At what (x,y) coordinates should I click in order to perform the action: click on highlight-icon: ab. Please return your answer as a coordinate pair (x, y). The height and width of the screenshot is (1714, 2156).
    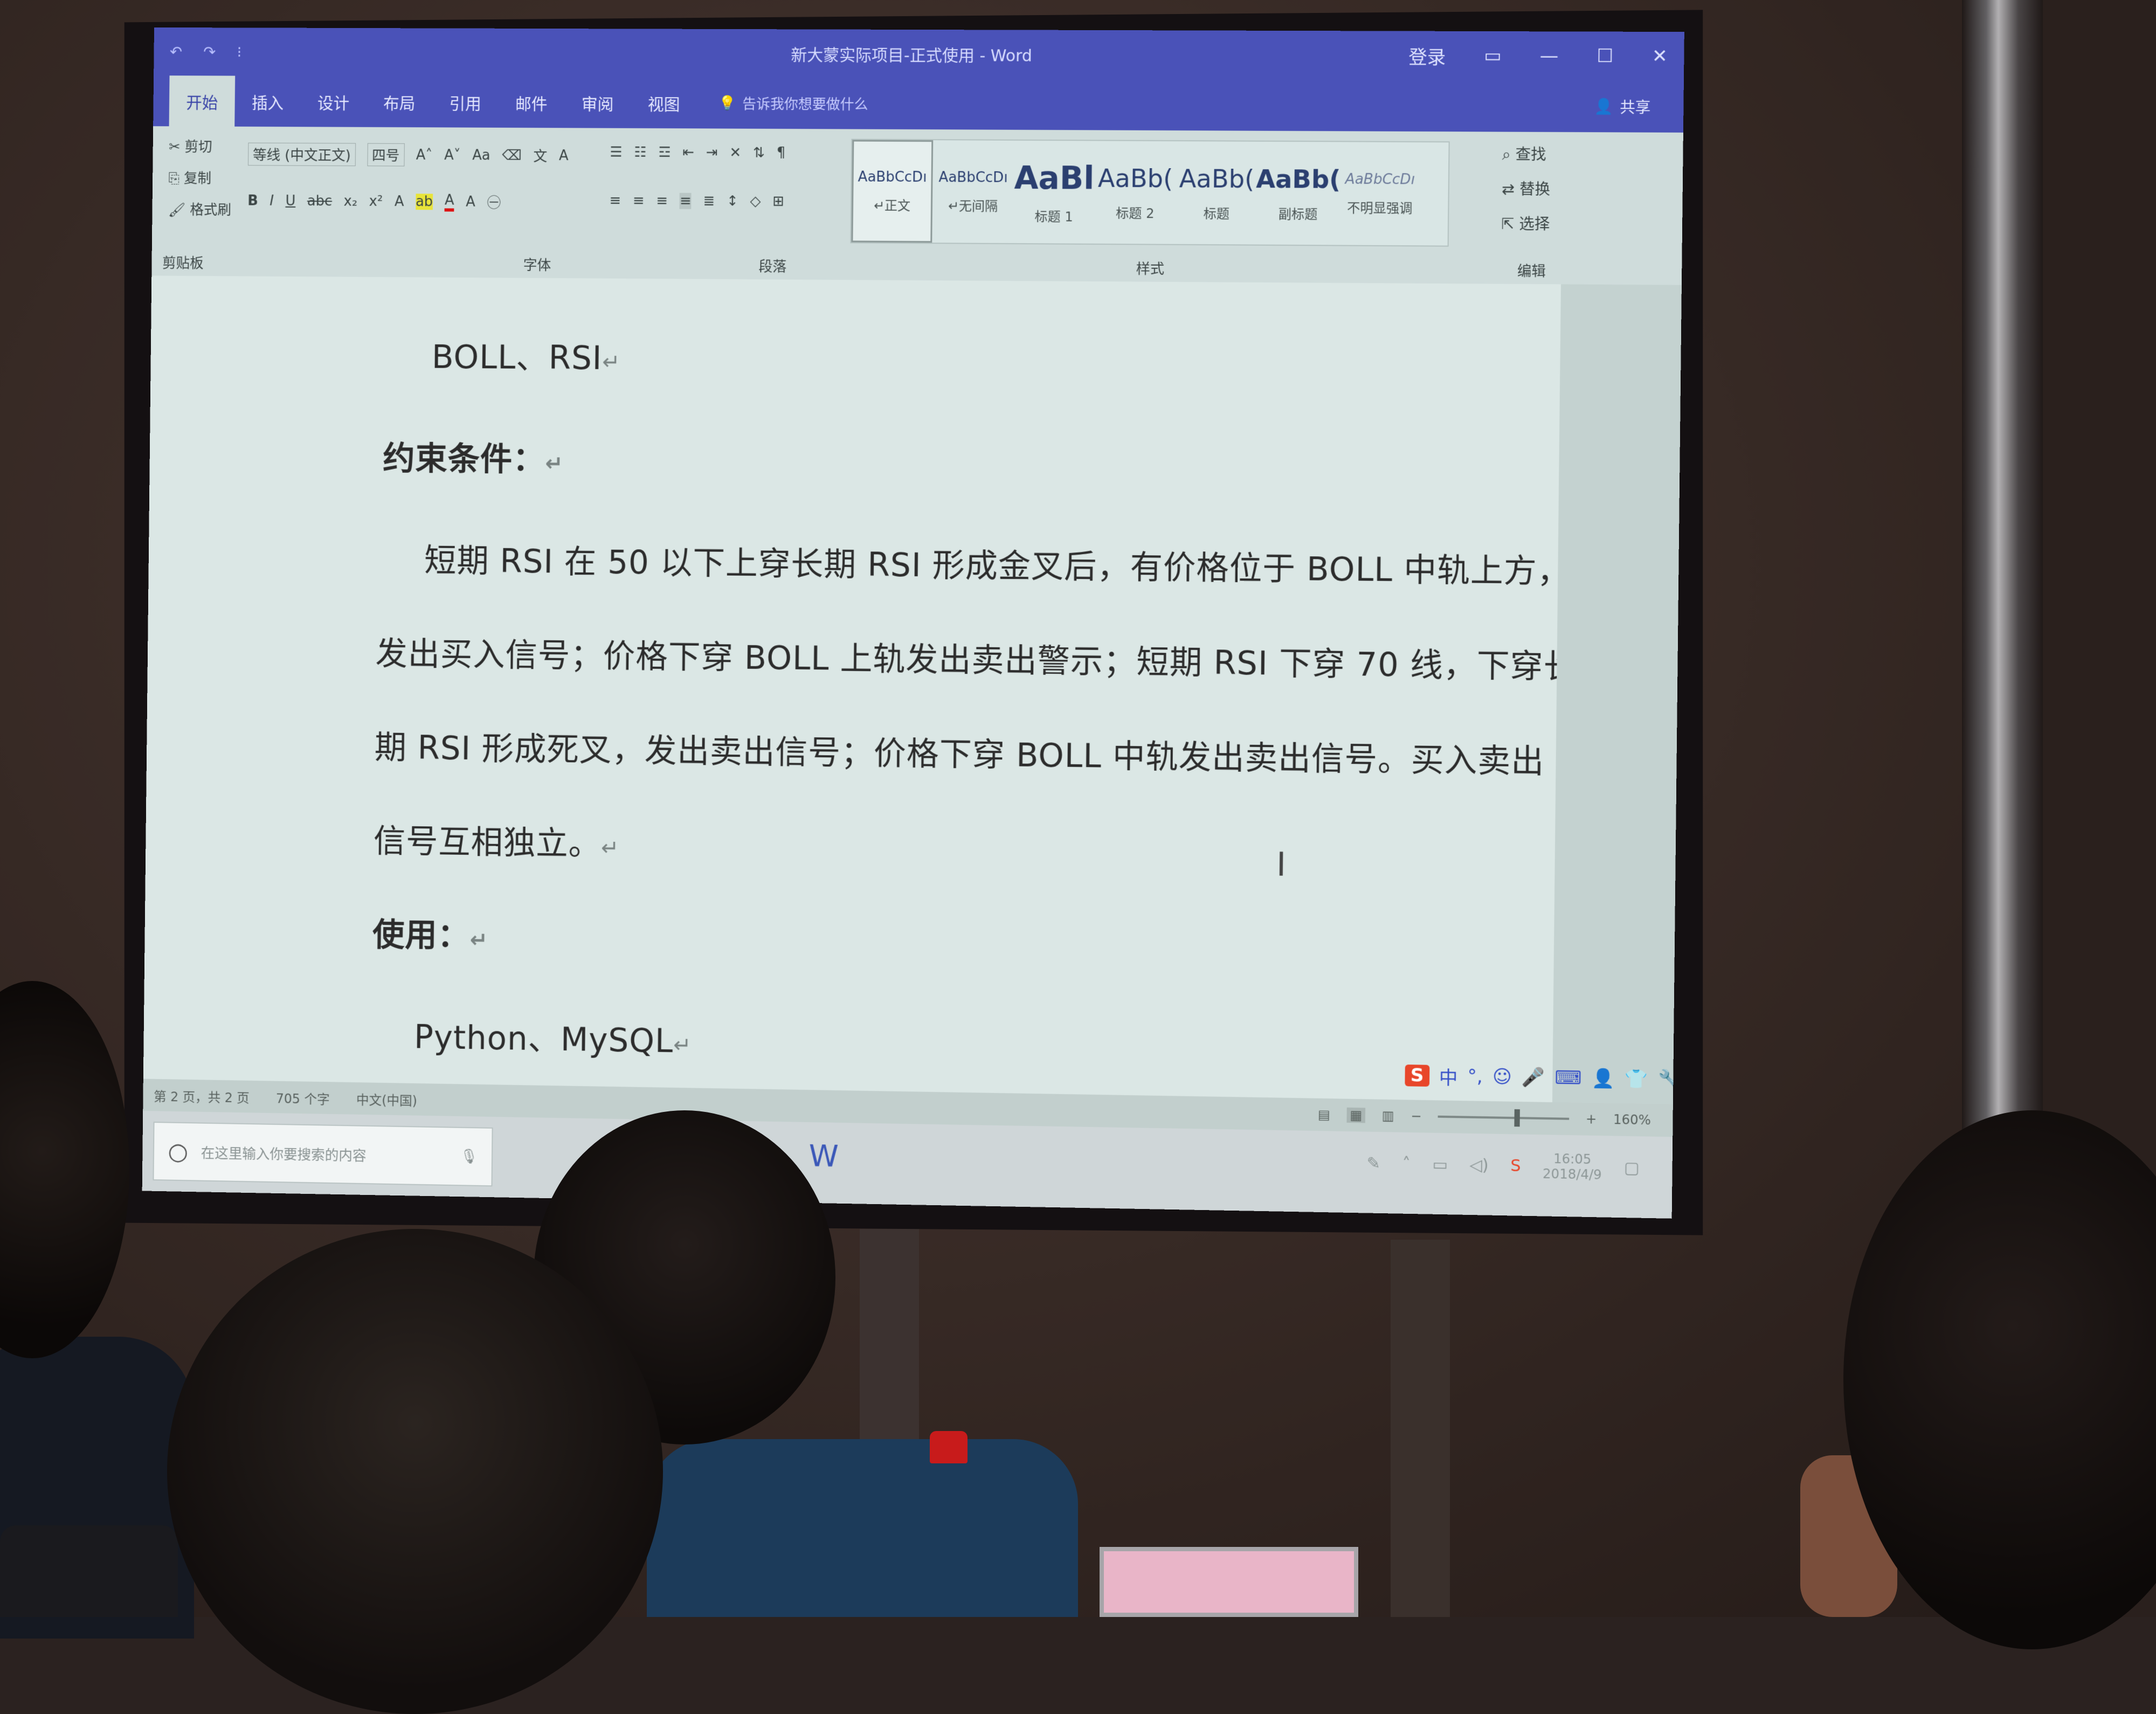
    Looking at the image, I should click on (424, 201).